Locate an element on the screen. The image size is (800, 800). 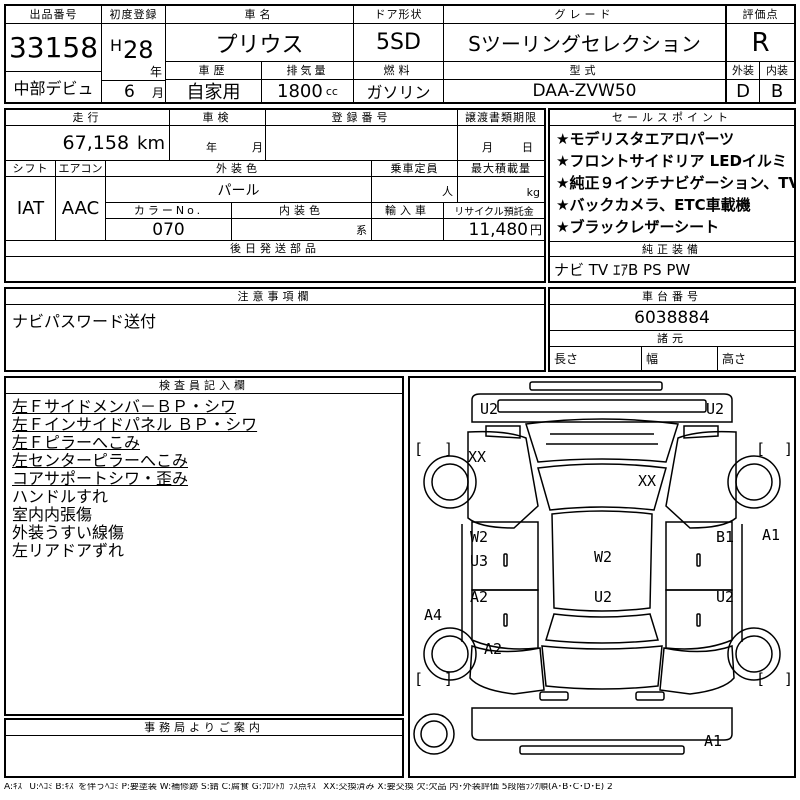
sales-point-3: ★純正９インチナビゲーション、TV is located at coordinates (675, 183).